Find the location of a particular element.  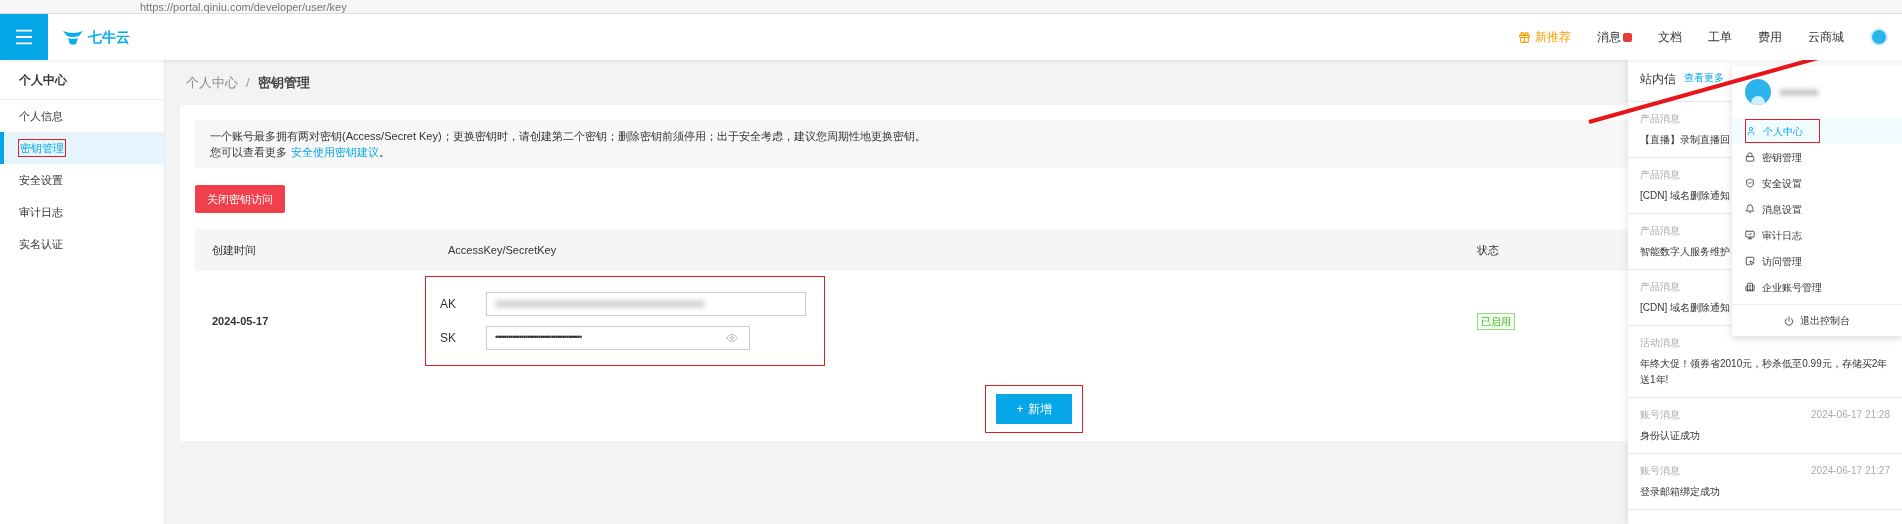

user-icon is located at coordinates (1751, 131).